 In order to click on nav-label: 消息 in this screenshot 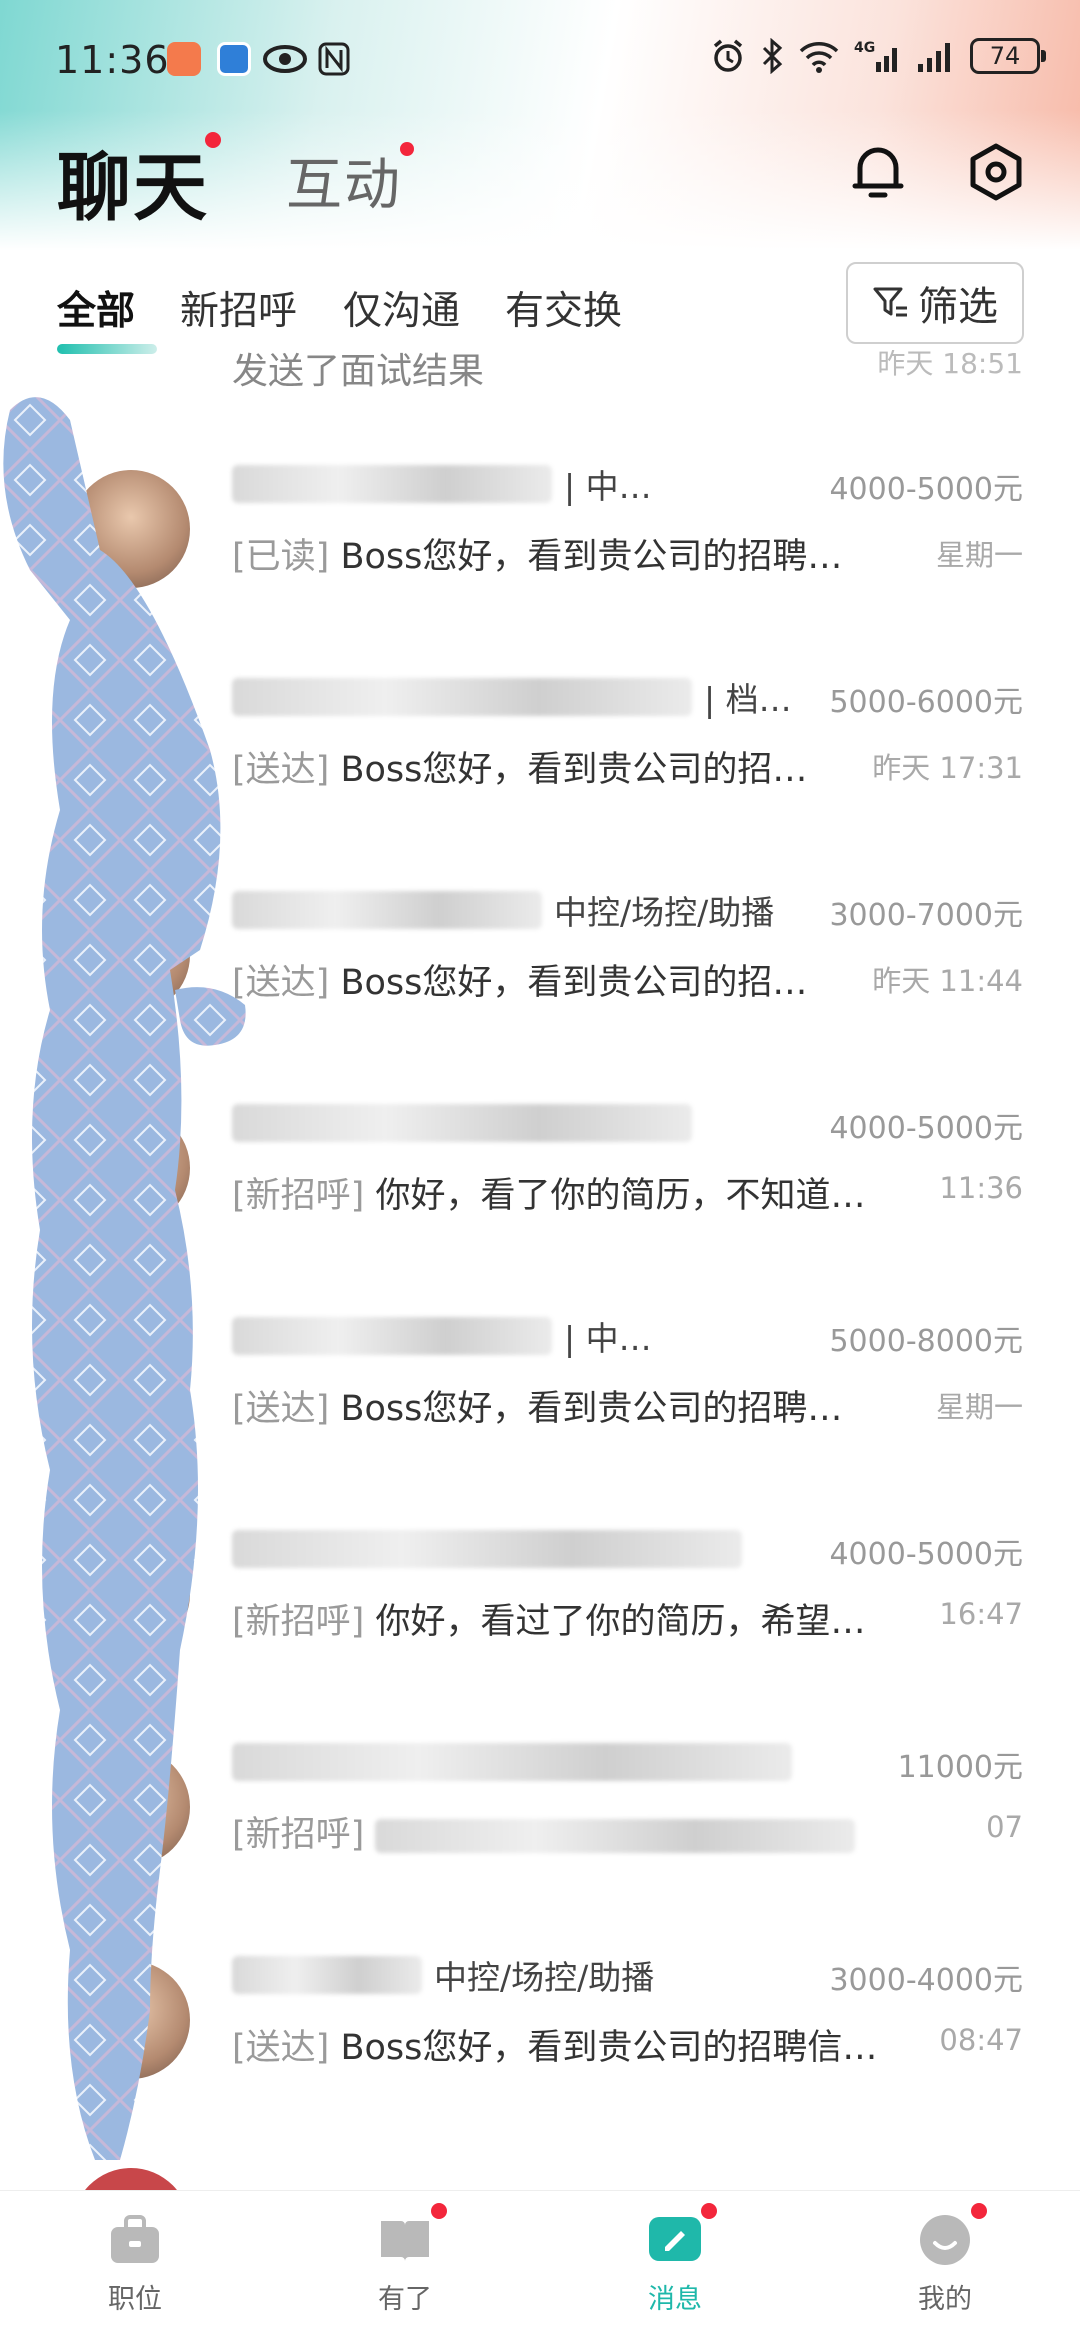, I will do `click(675, 2299)`.